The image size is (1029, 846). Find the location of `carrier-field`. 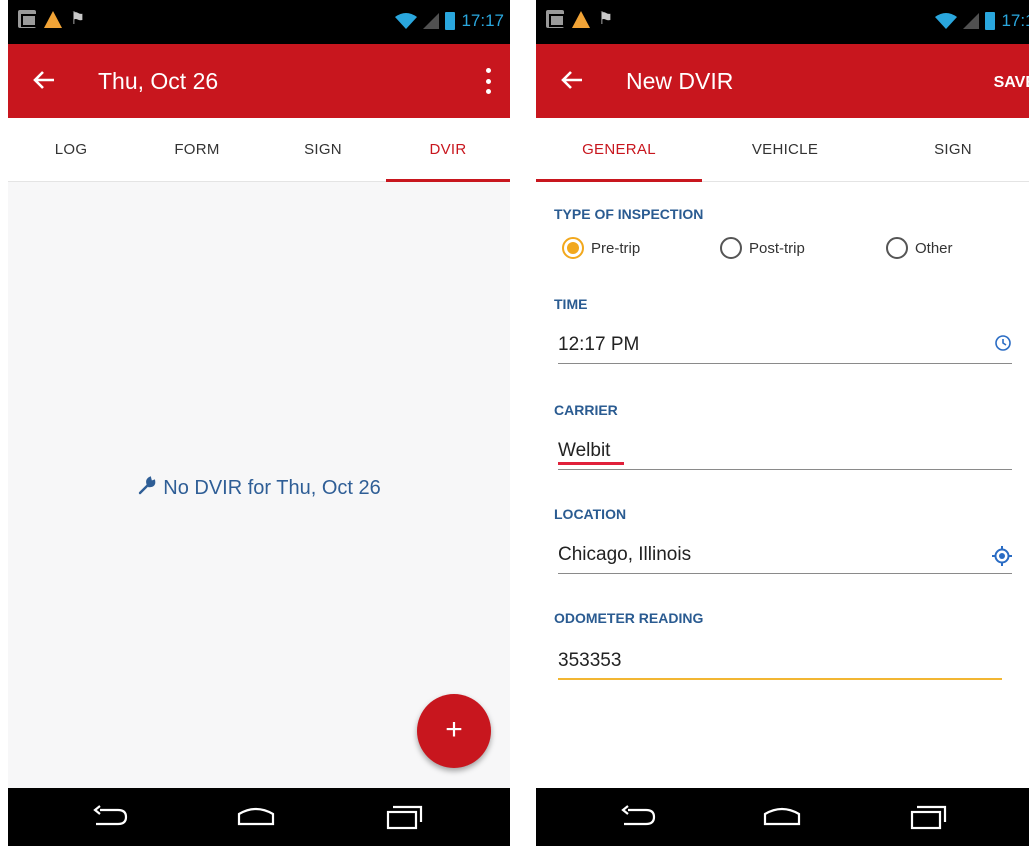

carrier-field is located at coordinates (785, 450).